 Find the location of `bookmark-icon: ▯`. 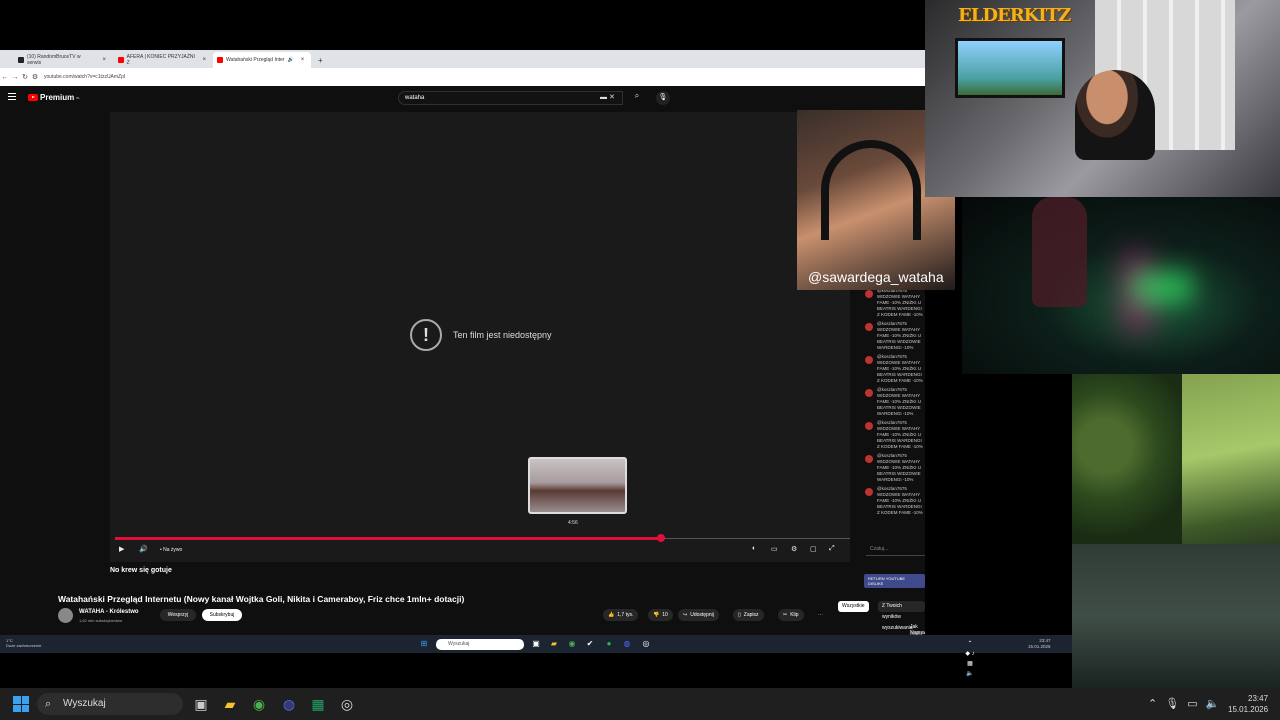

bookmark-icon: ▯ is located at coordinates (739, 615).